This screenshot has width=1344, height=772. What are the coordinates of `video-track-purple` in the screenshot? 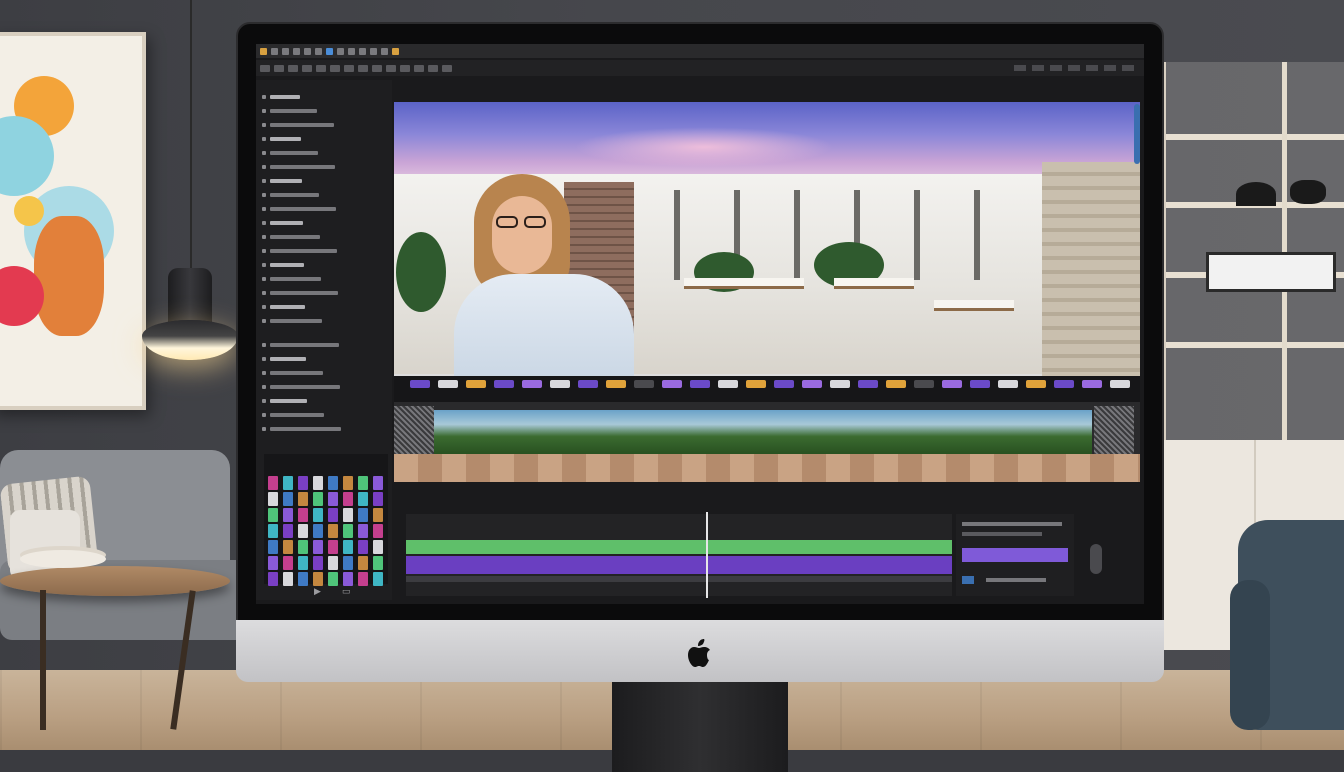 It's located at (679, 565).